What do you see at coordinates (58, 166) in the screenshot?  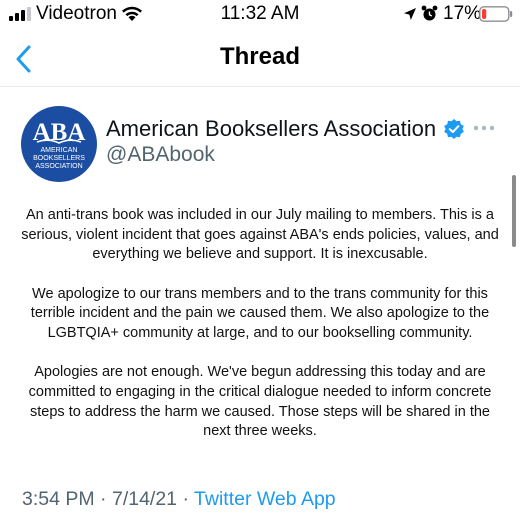 I see `avatar-line-3: ASSOCIATION` at bounding box center [58, 166].